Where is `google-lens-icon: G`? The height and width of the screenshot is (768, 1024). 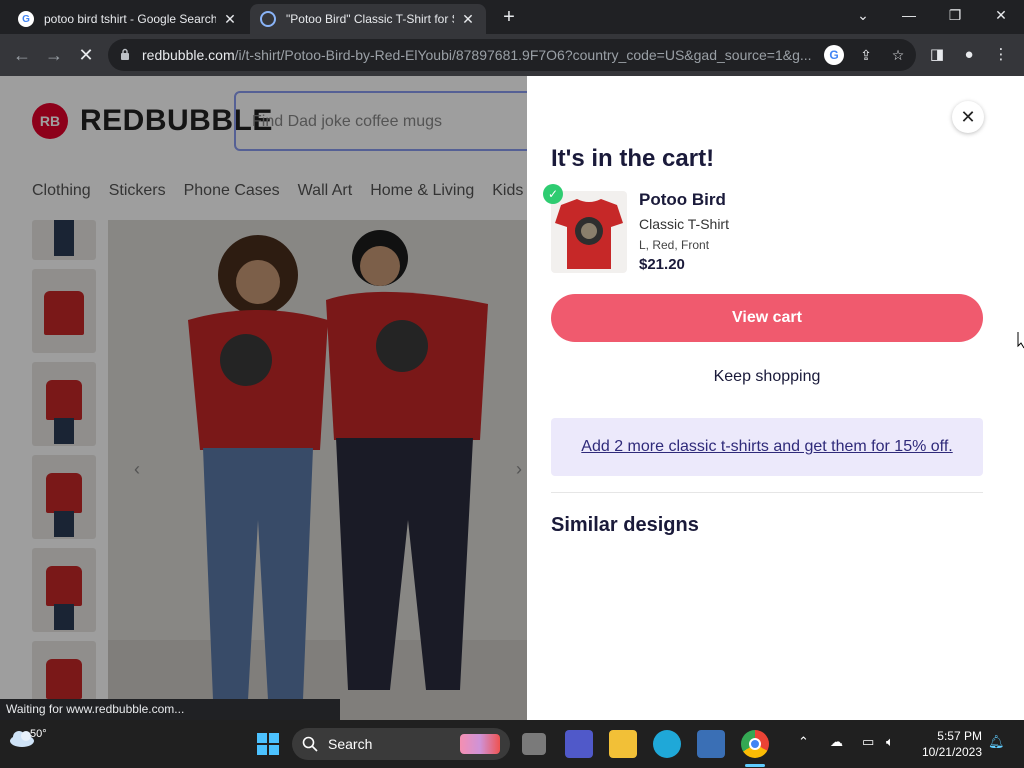 google-lens-icon: G is located at coordinates (834, 55).